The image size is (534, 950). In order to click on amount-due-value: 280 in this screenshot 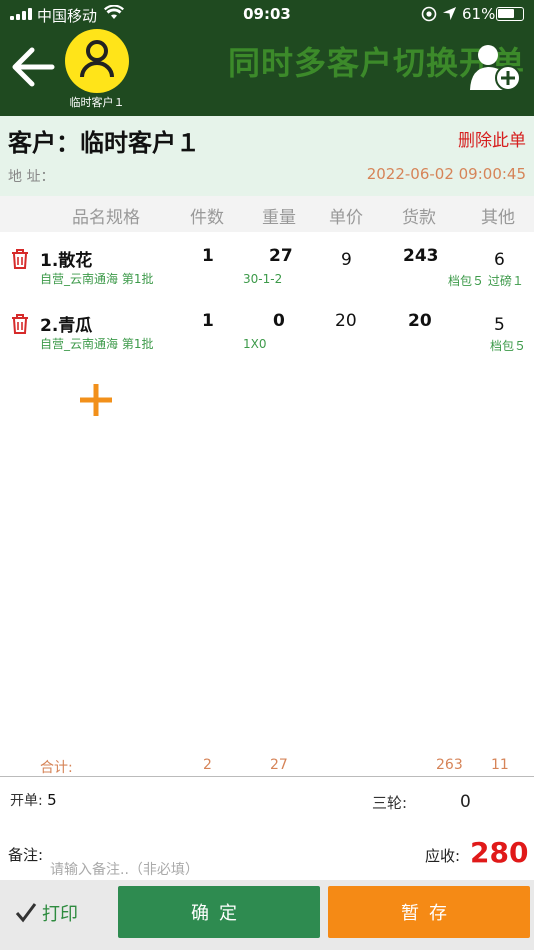, I will do `click(499, 852)`.